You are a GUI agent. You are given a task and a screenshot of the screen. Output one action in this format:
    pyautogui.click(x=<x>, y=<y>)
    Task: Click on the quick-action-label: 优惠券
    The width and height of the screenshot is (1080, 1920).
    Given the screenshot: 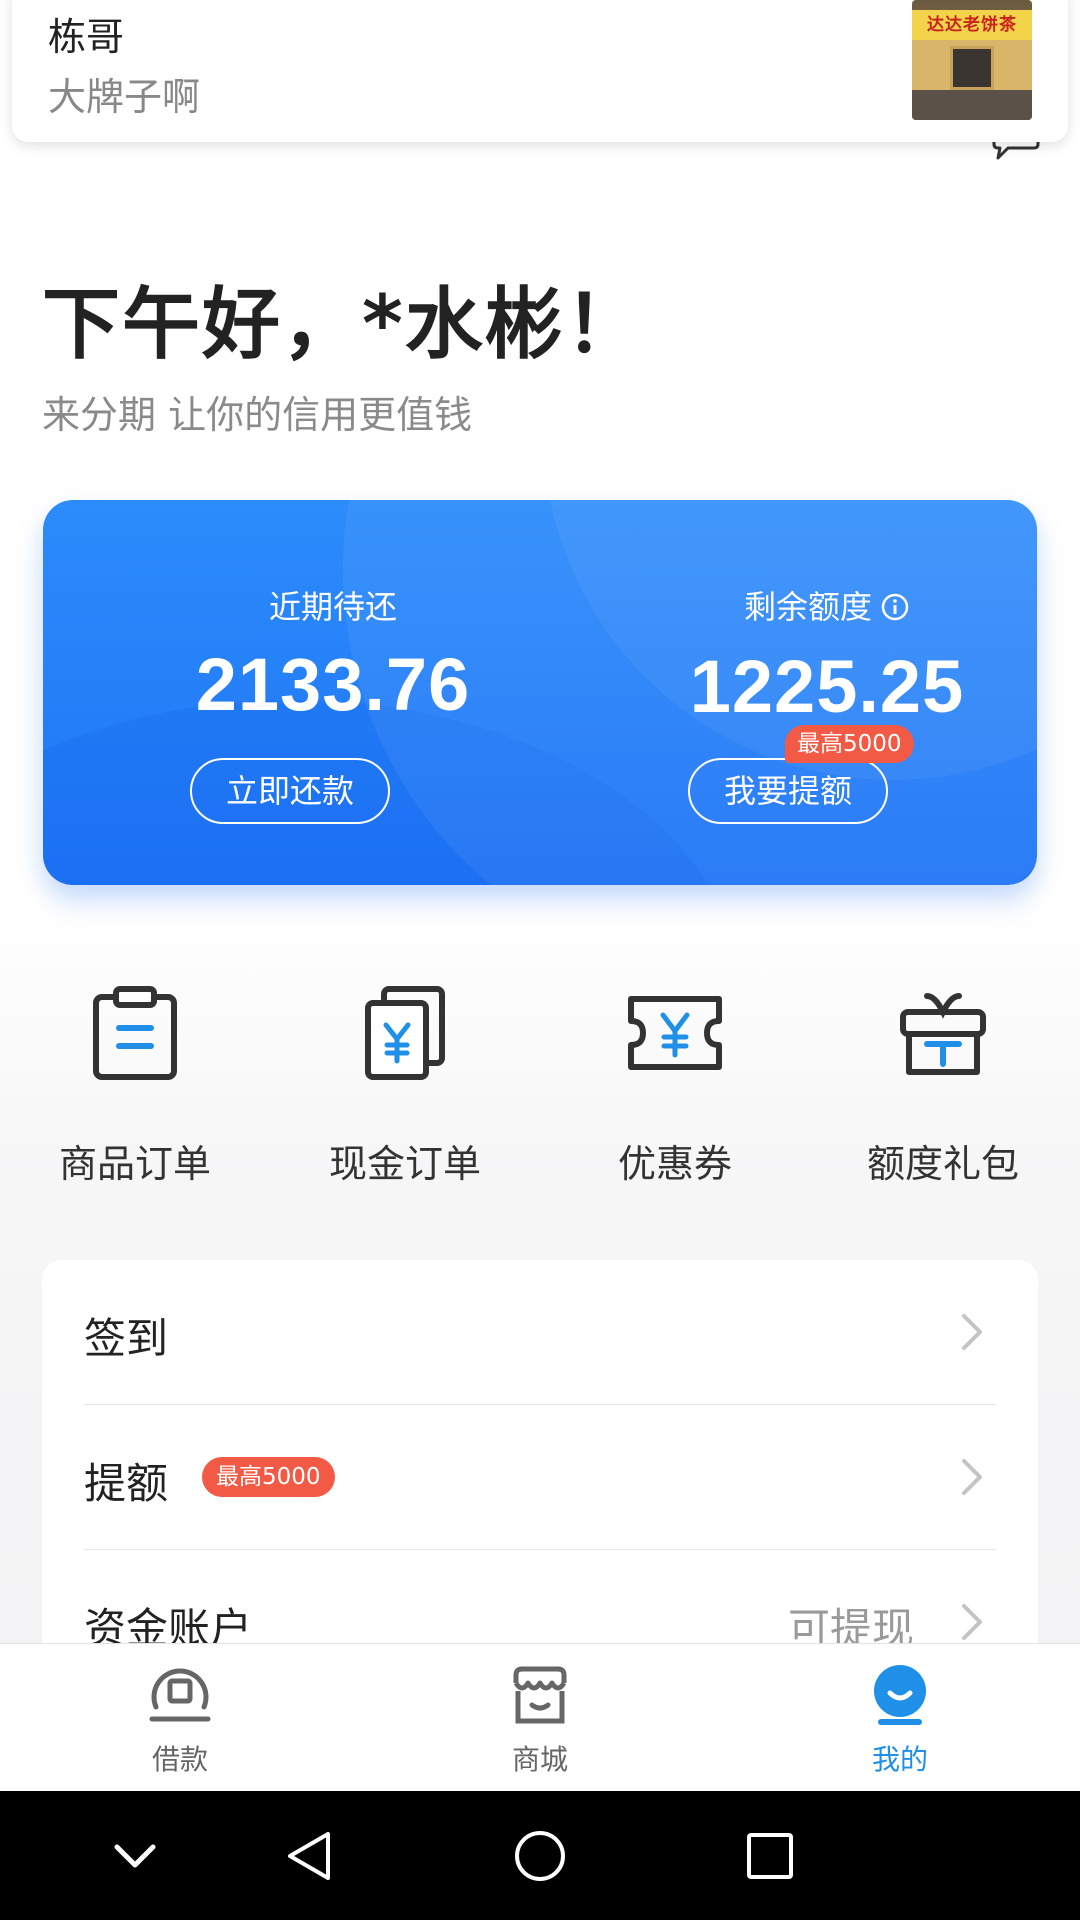 What is the action you would take?
    pyautogui.click(x=674, y=1164)
    